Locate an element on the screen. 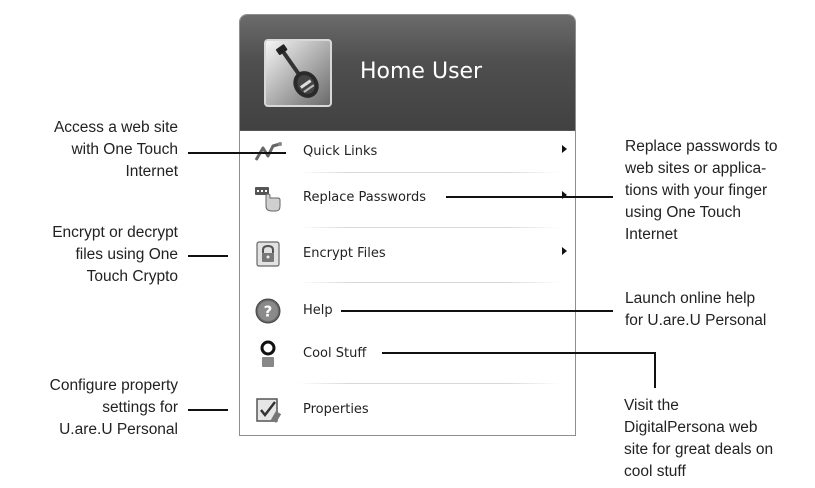  callout-text: Configure property is located at coordinates (113, 385).